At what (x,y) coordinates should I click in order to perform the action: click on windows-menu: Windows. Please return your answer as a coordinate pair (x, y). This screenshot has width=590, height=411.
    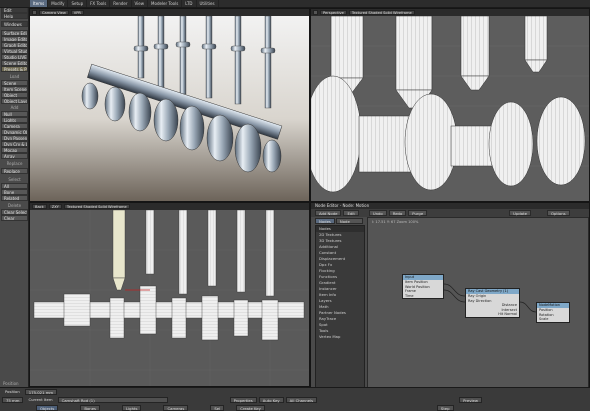
    Looking at the image, I should click on (14, 24).